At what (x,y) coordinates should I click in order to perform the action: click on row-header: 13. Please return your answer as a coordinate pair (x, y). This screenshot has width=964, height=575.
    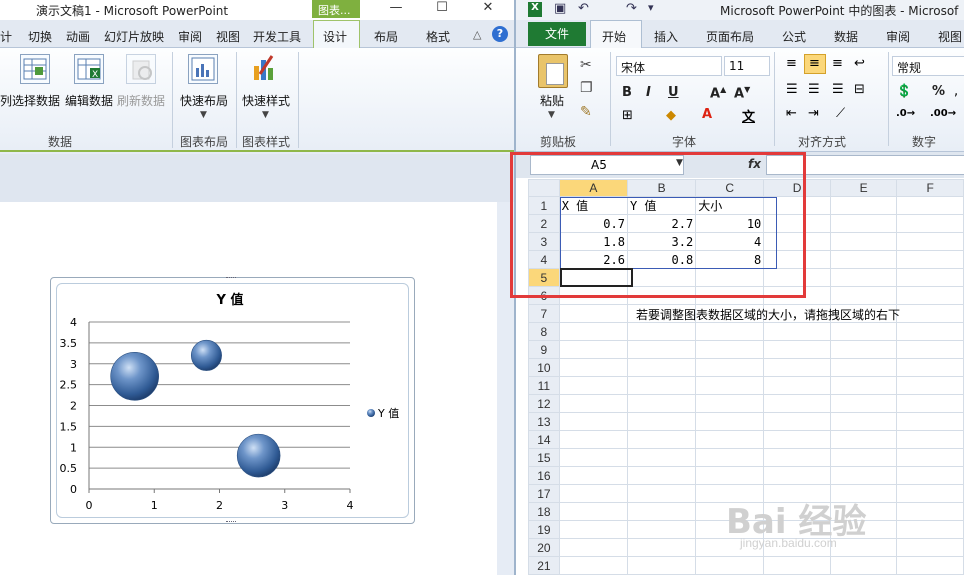
    Looking at the image, I should click on (544, 421).